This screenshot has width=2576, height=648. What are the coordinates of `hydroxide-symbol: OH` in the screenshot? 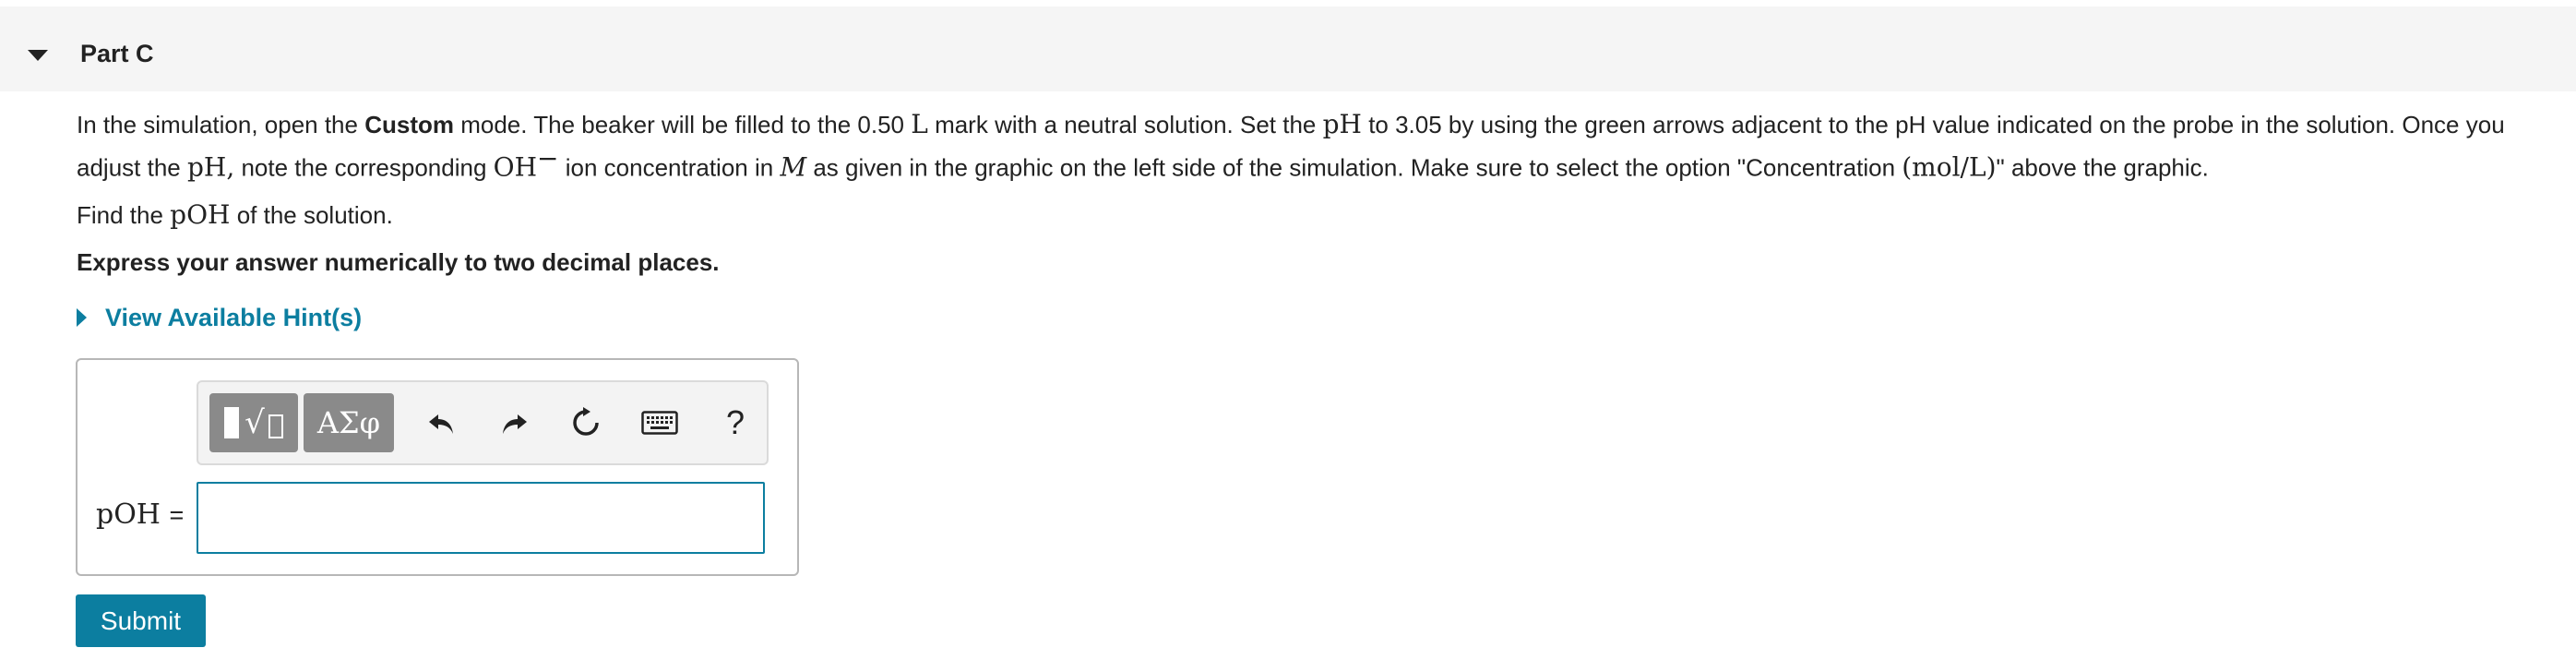 It's located at (516, 167).